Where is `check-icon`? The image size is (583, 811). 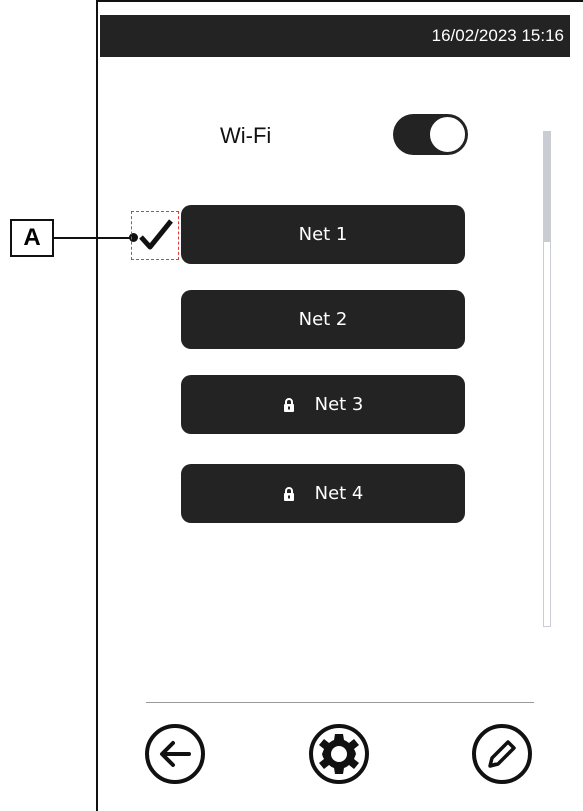
check-icon is located at coordinates (156, 234).